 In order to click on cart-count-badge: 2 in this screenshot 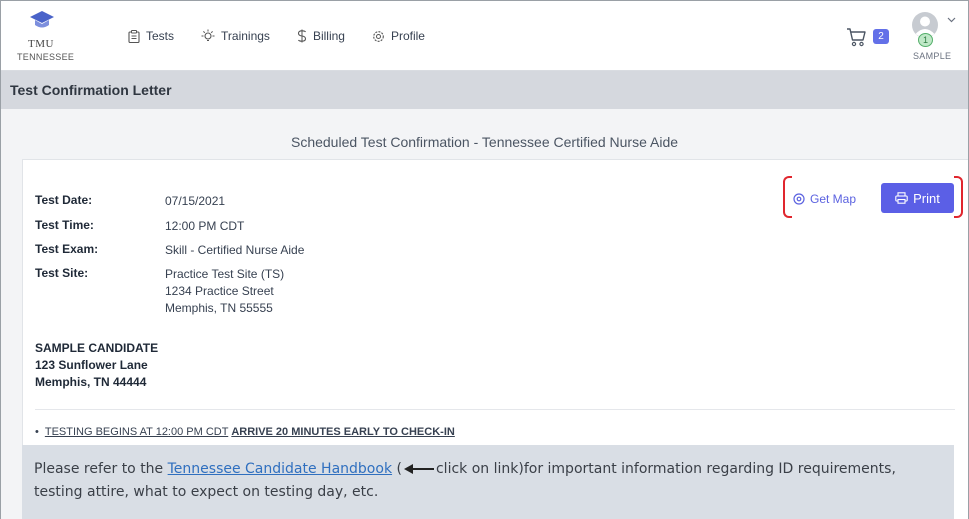, I will do `click(881, 36)`.